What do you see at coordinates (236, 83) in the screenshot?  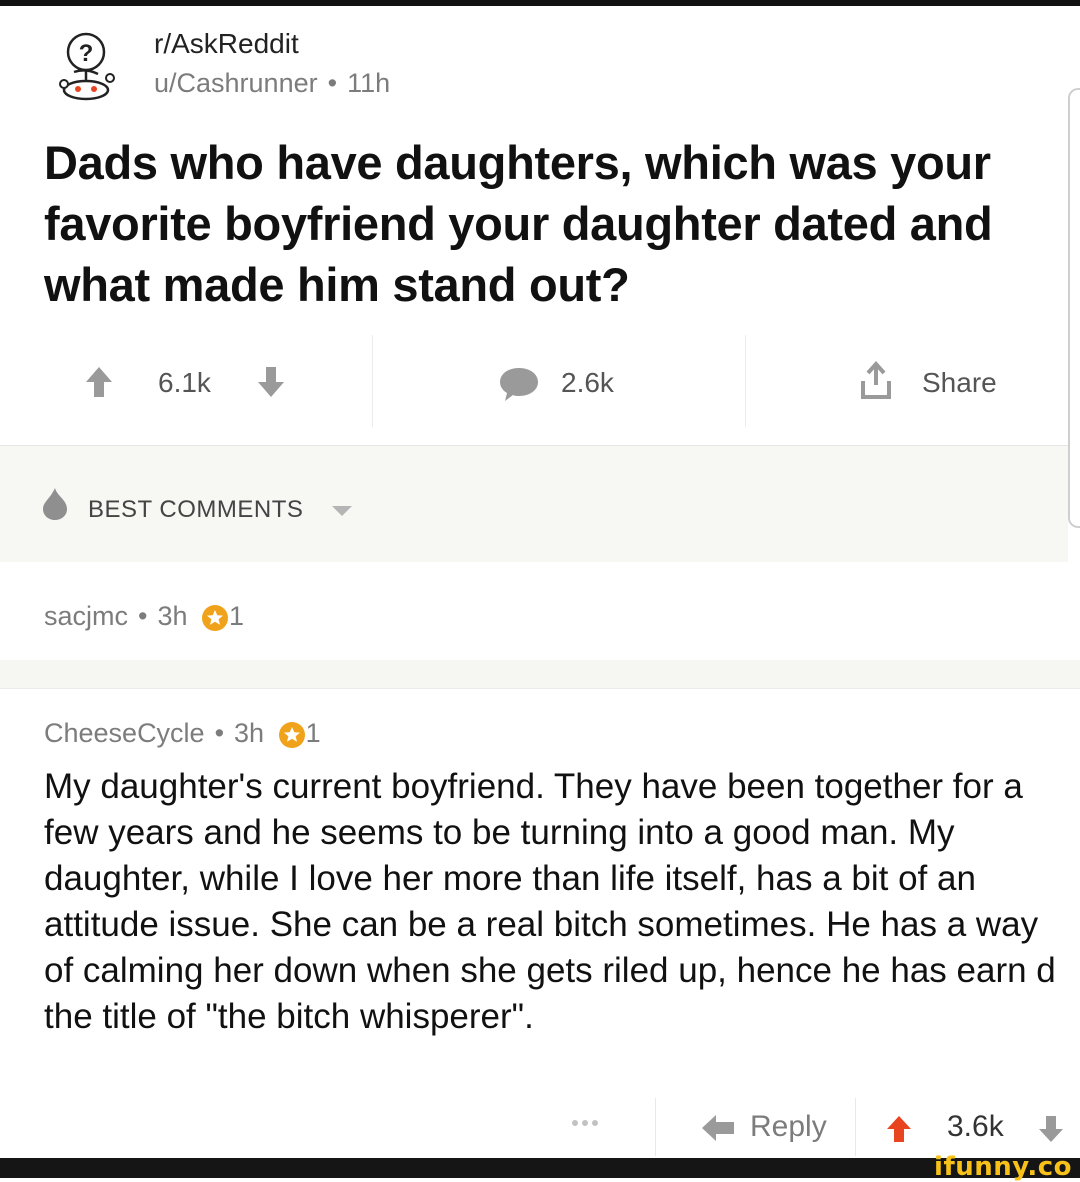 I see `post-author: u/Cashrunner` at bounding box center [236, 83].